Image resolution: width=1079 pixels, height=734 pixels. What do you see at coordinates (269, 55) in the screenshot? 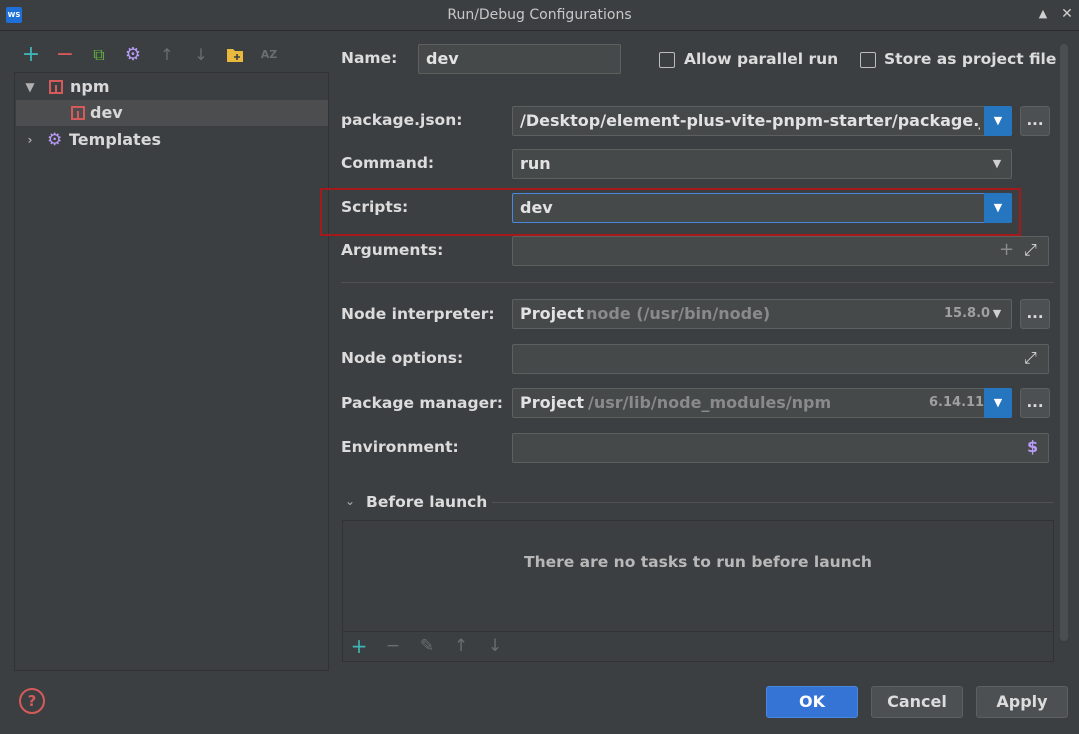
I see `sort-alphabetically-icon: AZ` at bounding box center [269, 55].